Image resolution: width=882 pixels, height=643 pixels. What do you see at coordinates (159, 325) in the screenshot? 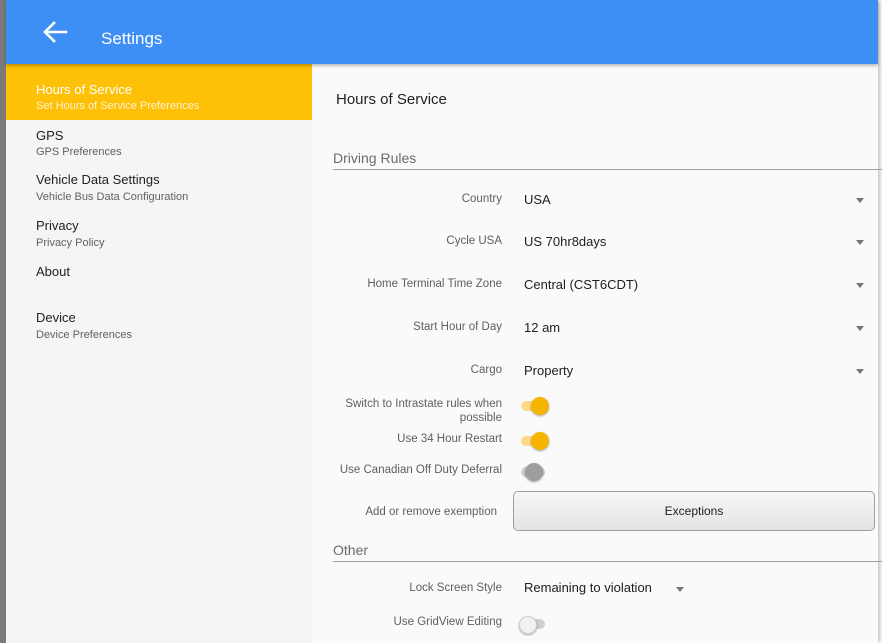
I see `sidebar-item-device: Device Device Preferences` at bounding box center [159, 325].